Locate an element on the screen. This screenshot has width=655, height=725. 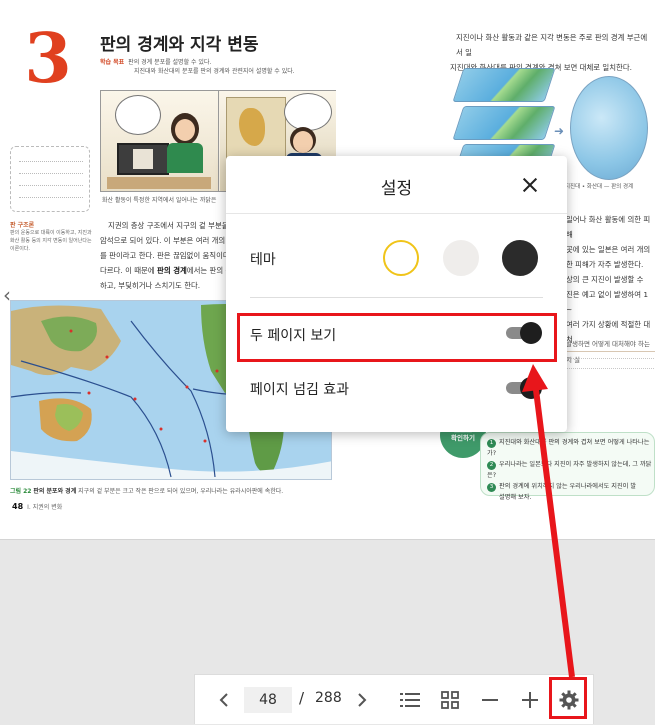
combined-globe is located at coordinates (609, 128).